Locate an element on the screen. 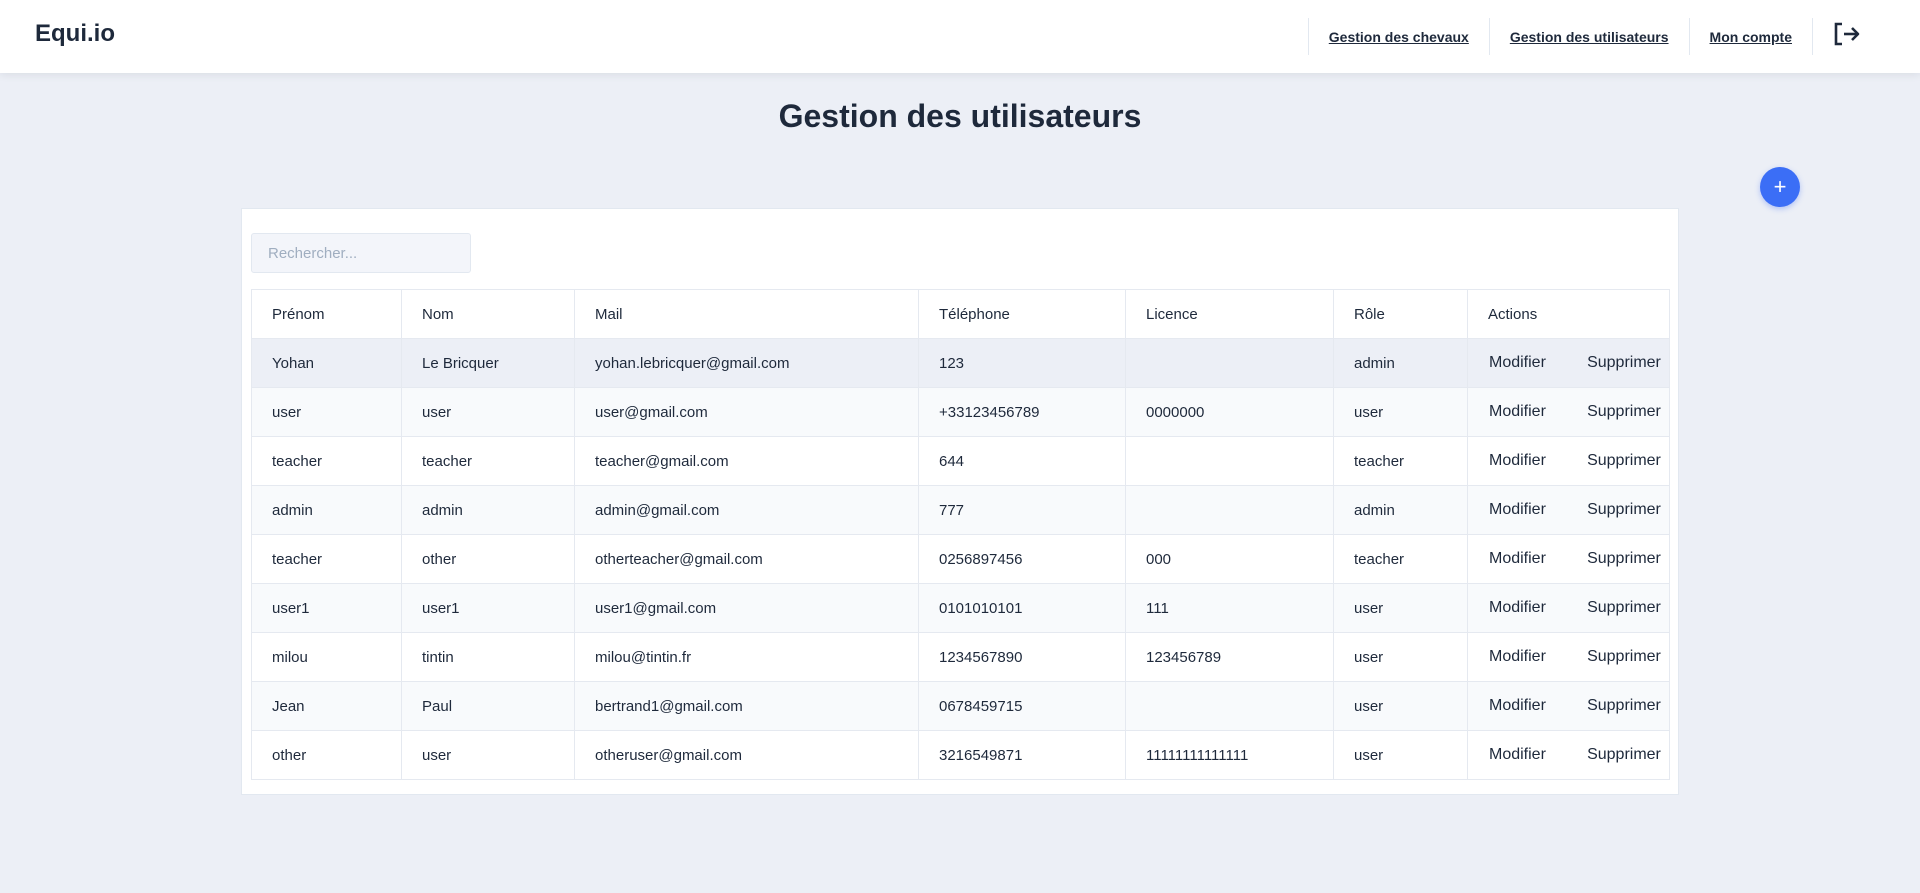  column-header-licence: Licence is located at coordinates (1229, 314).